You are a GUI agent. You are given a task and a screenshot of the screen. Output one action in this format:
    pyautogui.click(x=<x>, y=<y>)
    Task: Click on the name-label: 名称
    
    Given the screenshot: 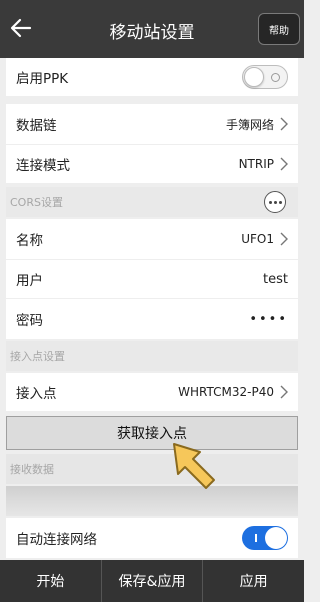 What is the action you would take?
    pyautogui.click(x=29, y=241)
    